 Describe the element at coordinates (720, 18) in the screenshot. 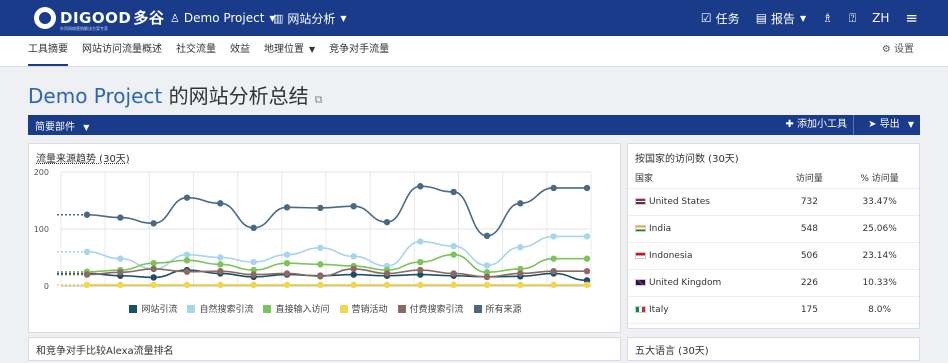

I see `tasks-button: ☑ 任务` at that location.